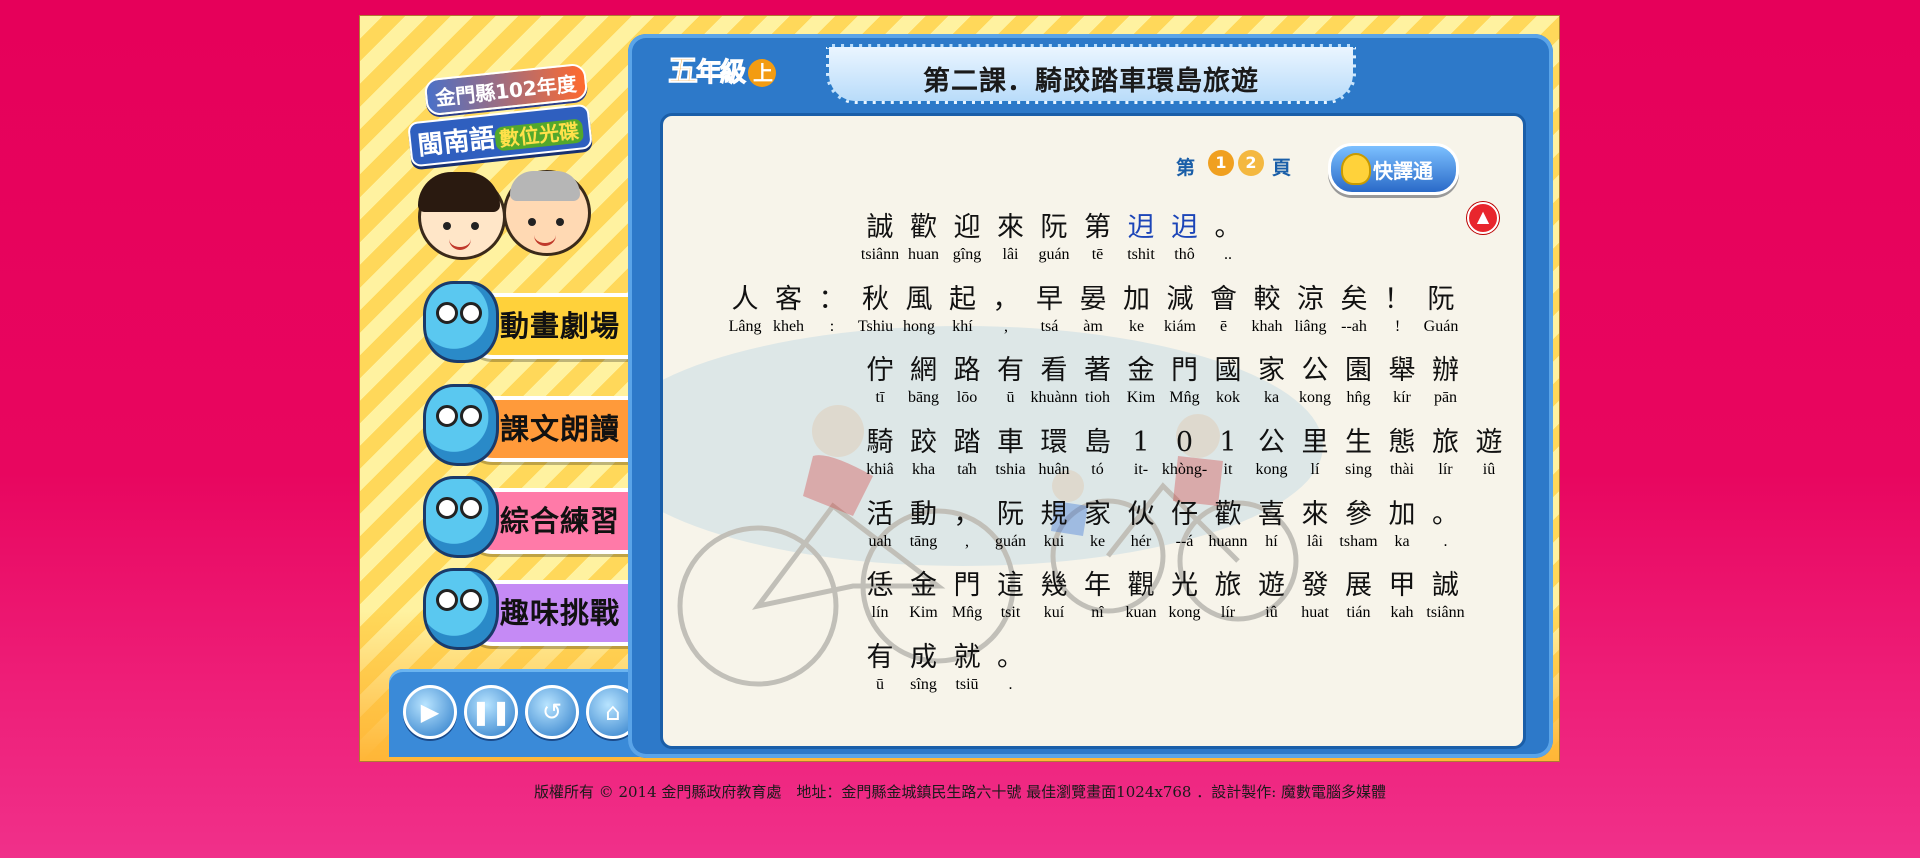 This screenshot has width=1920, height=858. What do you see at coordinates (1445, 541) in the screenshot?
I see `romanization-text: .` at bounding box center [1445, 541].